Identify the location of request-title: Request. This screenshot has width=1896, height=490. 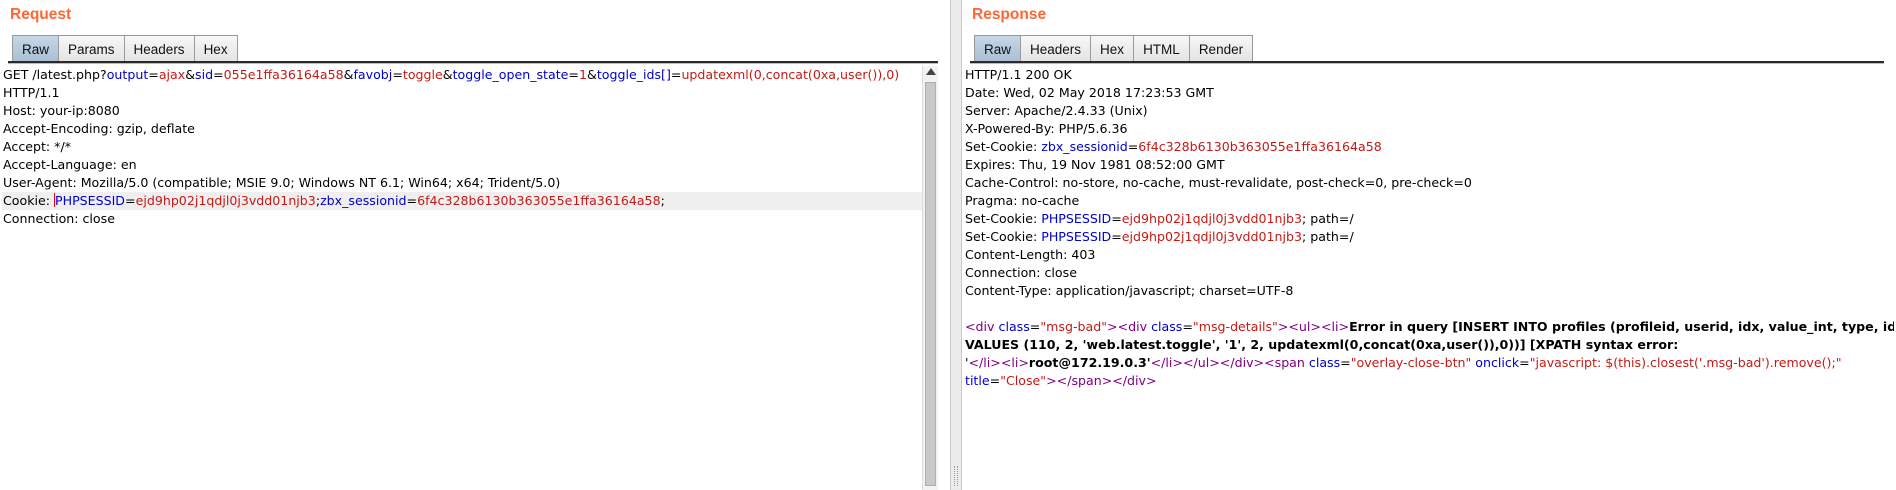
(41, 14).